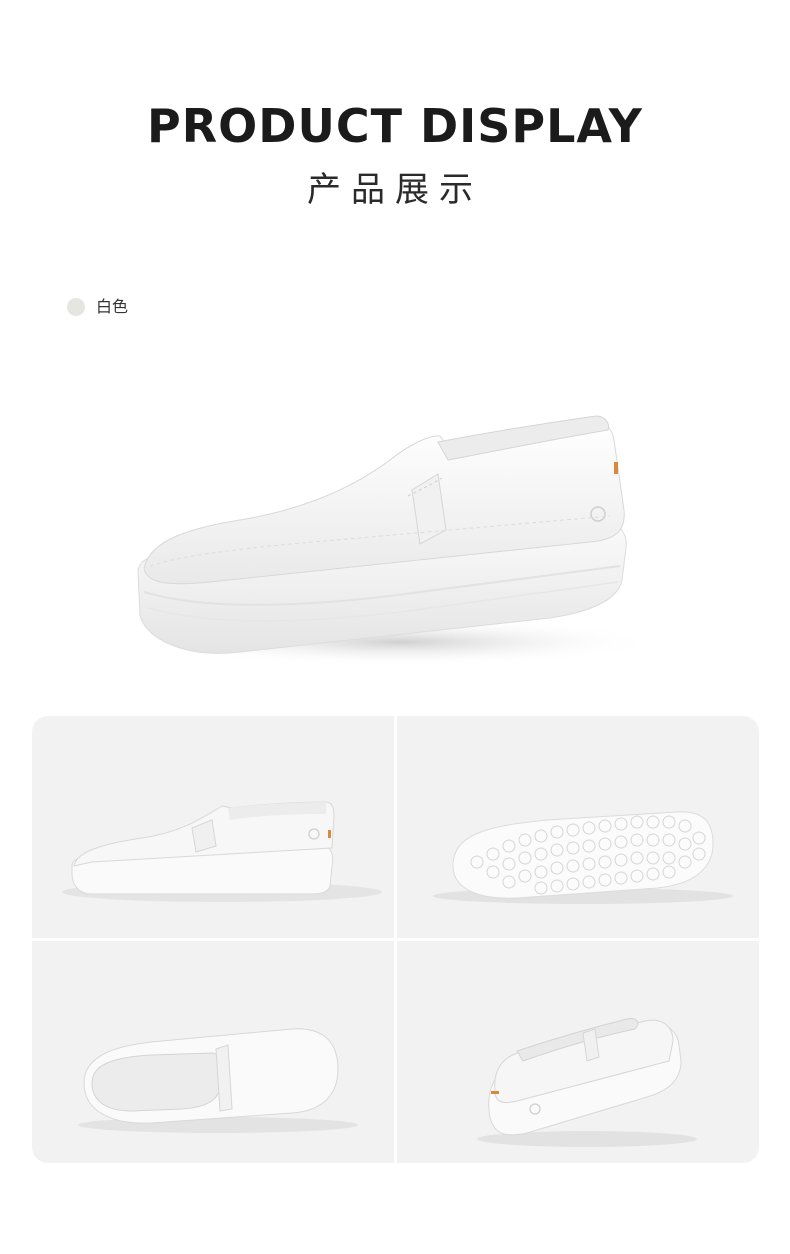  I want to click on color-label: 白色, so click(112, 306).